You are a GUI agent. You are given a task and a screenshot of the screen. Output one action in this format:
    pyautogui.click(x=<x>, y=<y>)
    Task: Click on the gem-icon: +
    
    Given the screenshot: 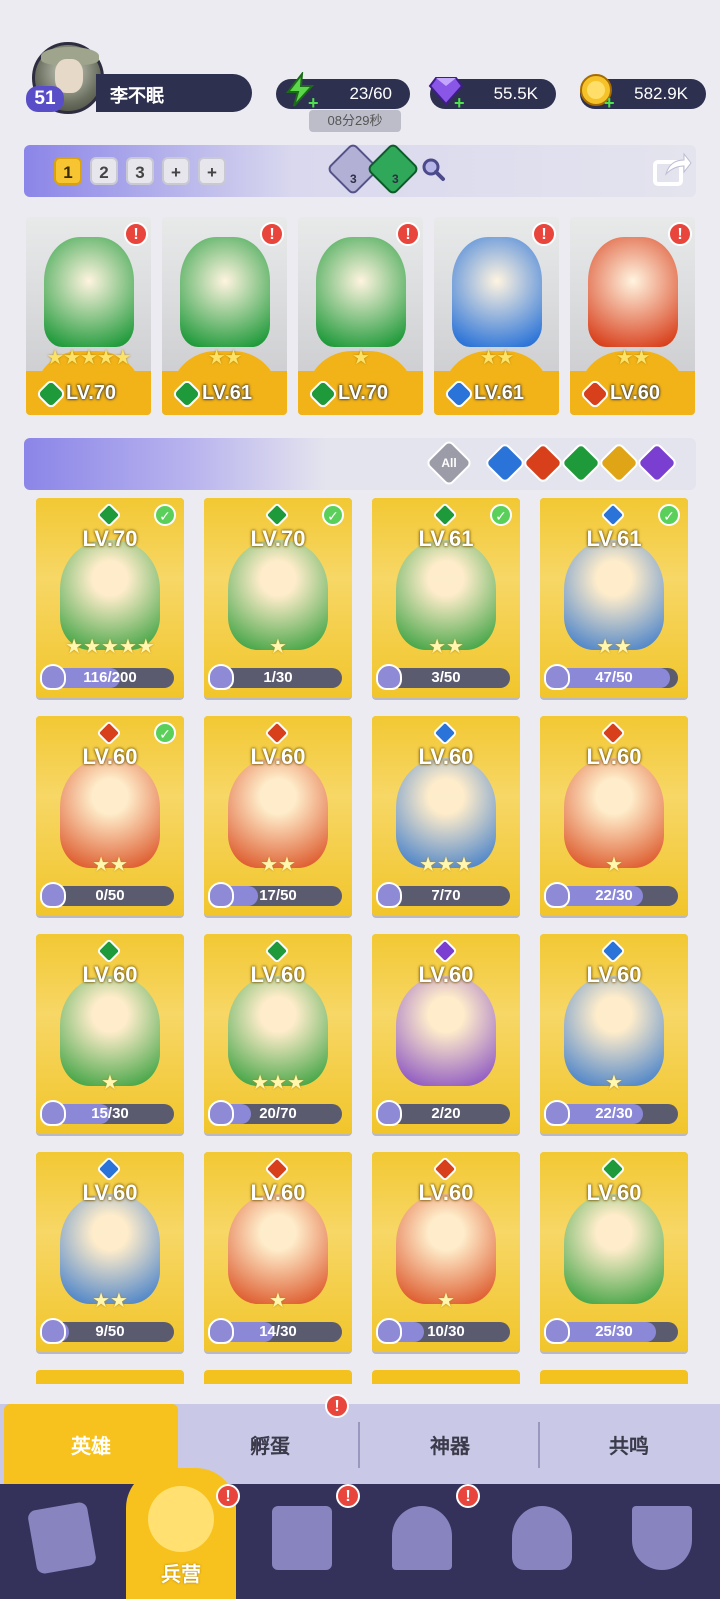 What is the action you would take?
    pyautogui.click(x=446, y=92)
    